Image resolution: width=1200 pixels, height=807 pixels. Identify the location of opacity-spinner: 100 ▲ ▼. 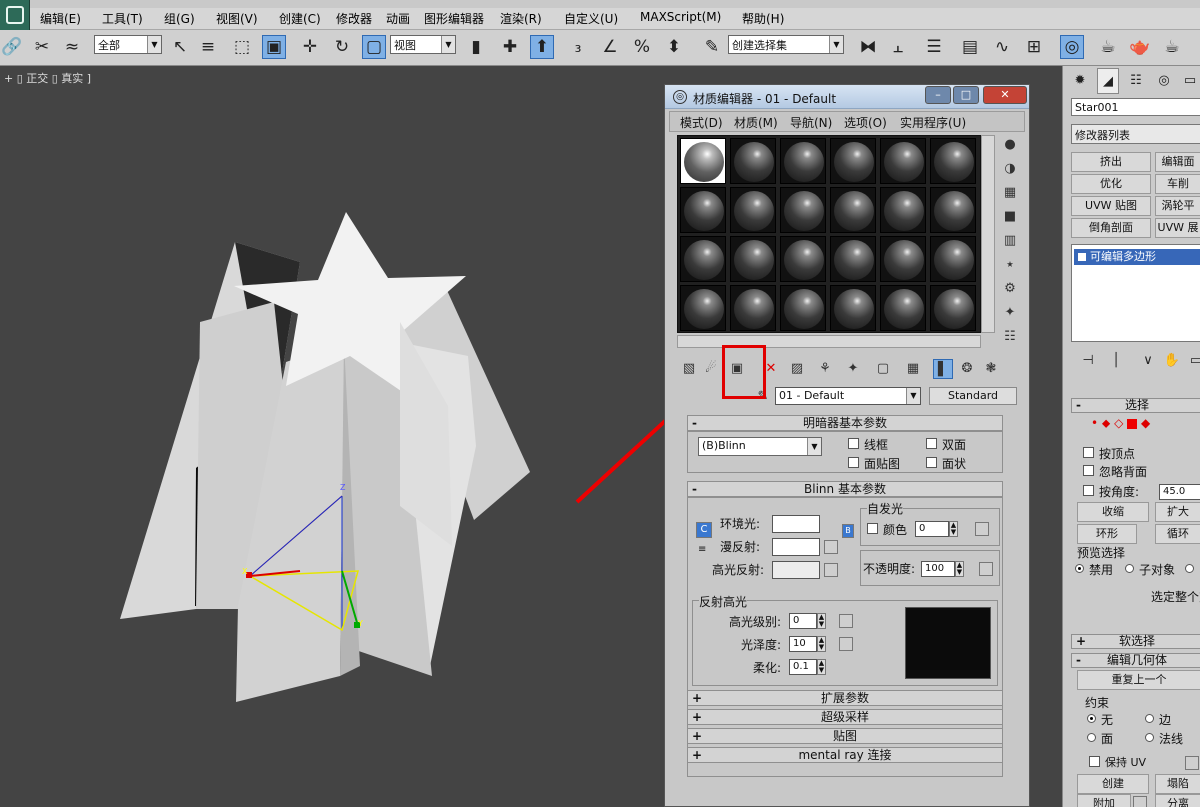
(942, 569).